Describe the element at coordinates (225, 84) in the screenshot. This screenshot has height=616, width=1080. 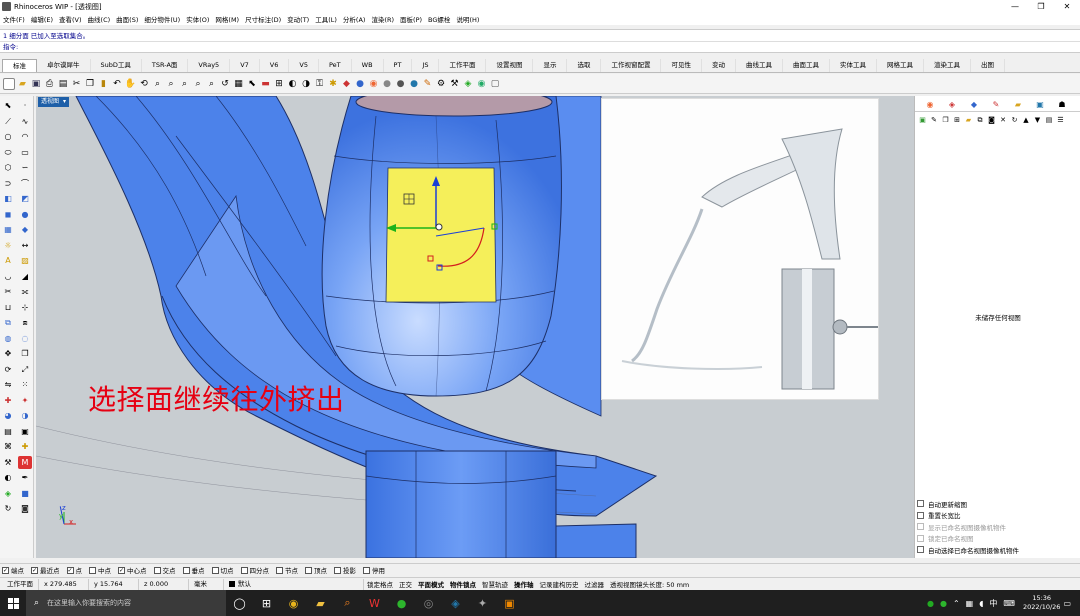
I see `undo-view-icon: ↺` at that location.